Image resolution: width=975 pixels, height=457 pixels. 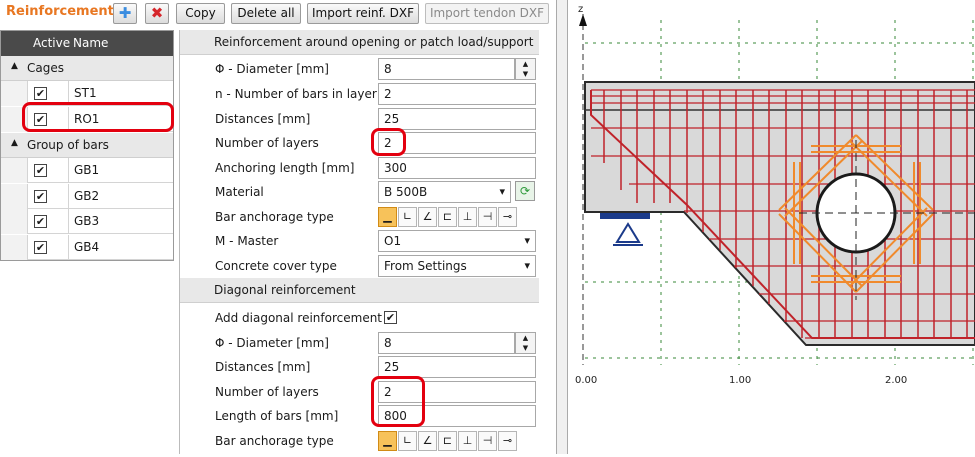 I want to click on bars-in-layer-field: 2, so click(x=457, y=94).